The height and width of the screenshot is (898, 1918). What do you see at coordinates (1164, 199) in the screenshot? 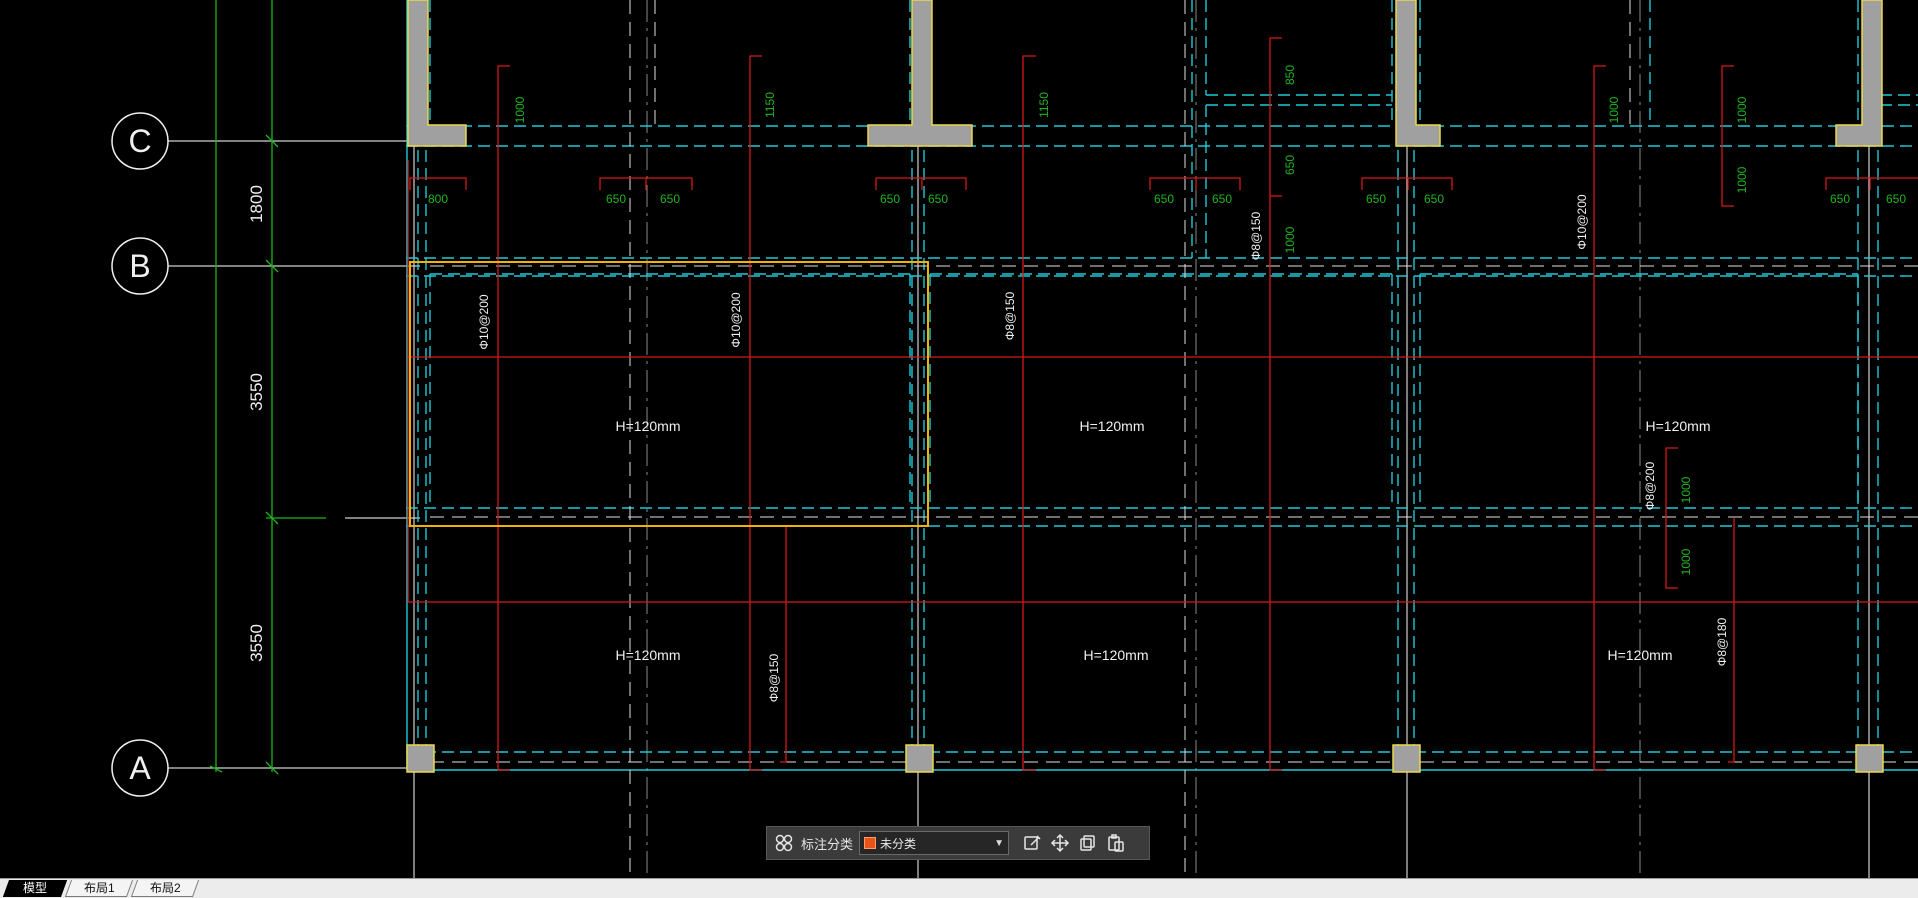
I see `dim-650-5: 650` at bounding box center [1164, 199].